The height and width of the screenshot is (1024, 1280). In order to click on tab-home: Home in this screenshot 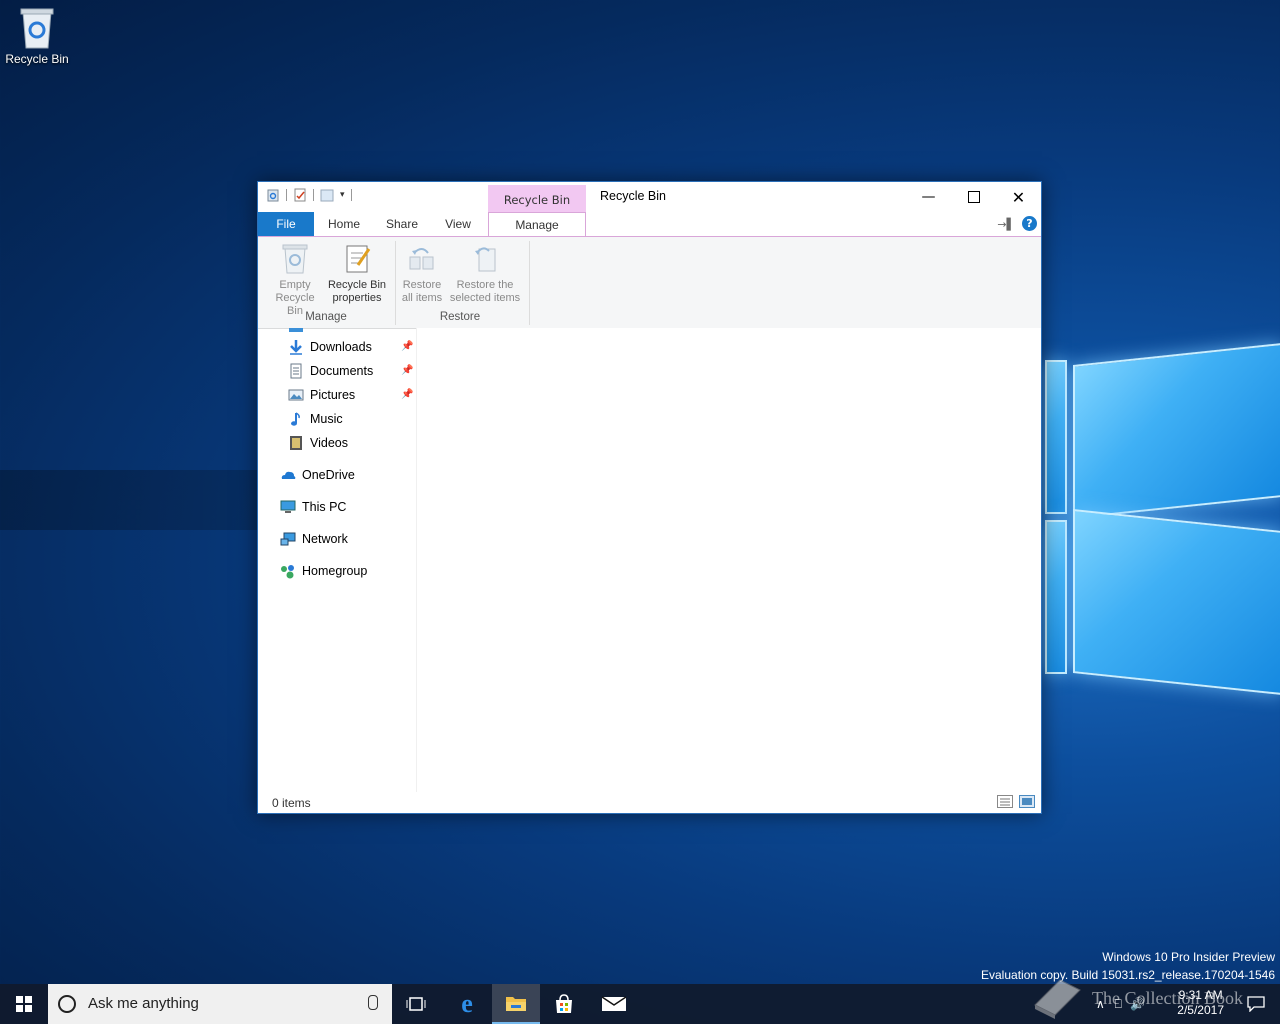, I will do `click(344, 224)`.